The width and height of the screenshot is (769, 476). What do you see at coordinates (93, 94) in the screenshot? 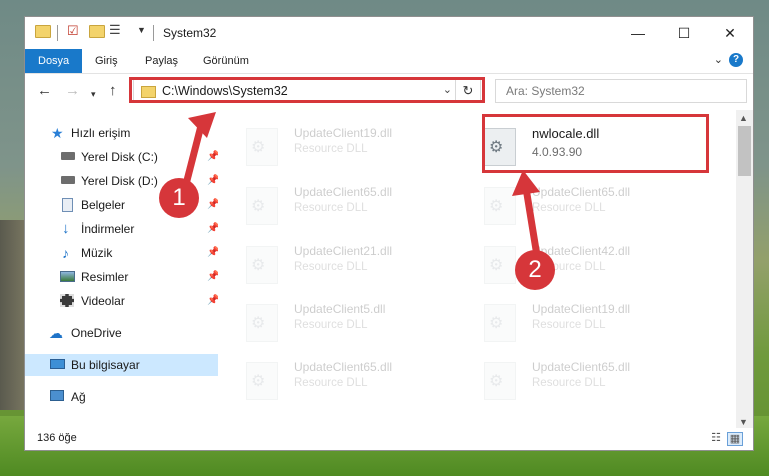
I see `recent-locations-icon: ▾` at bounding box center [93, 94].